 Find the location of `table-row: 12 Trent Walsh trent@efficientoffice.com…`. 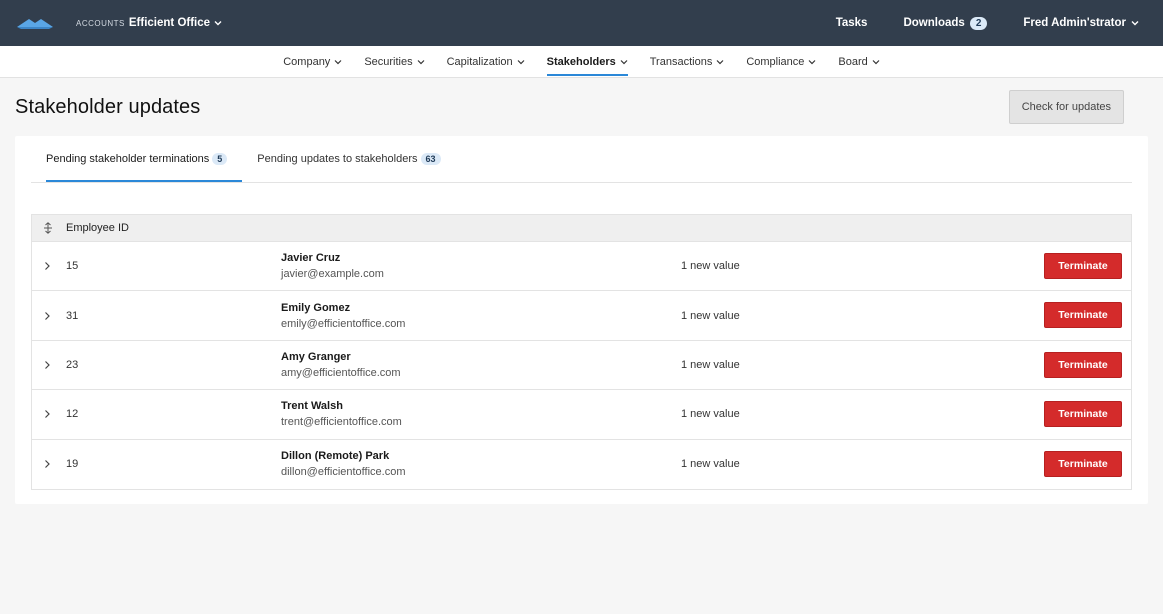

table-row: 12 Trent Walsh trent@efficientoffice.com… is located at coordinates (581, 415).